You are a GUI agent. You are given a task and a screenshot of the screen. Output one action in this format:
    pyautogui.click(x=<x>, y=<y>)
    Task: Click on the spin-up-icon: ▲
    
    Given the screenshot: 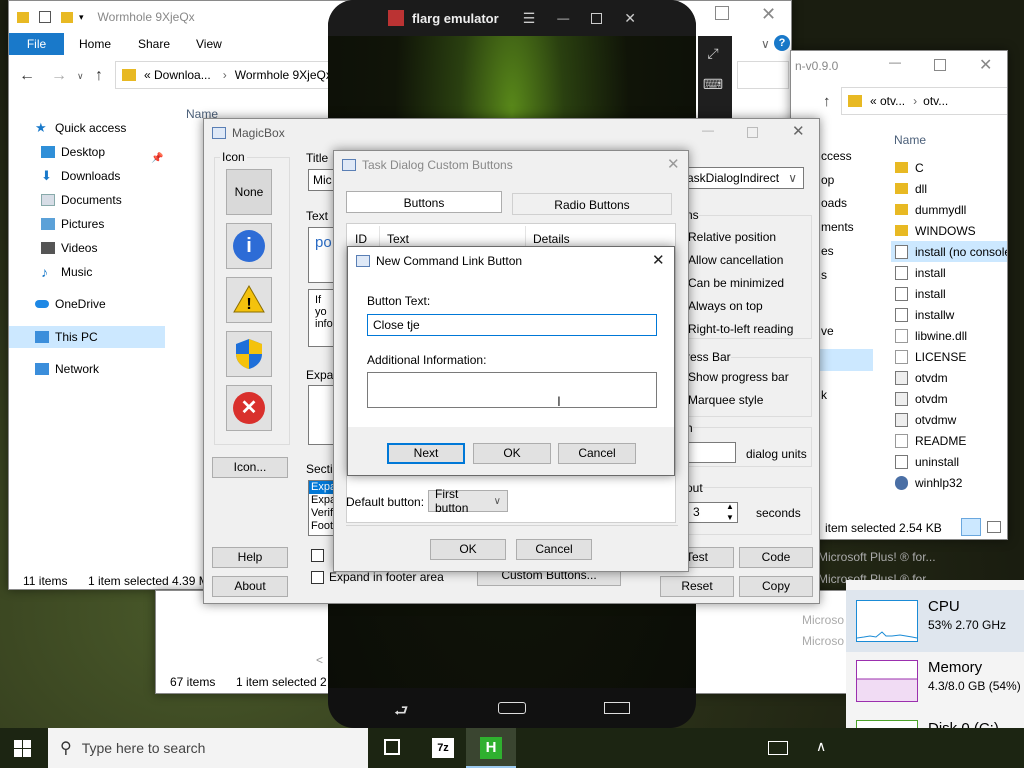 What is the action you would take?
    pyautogui.click(x=730, y=506)
    